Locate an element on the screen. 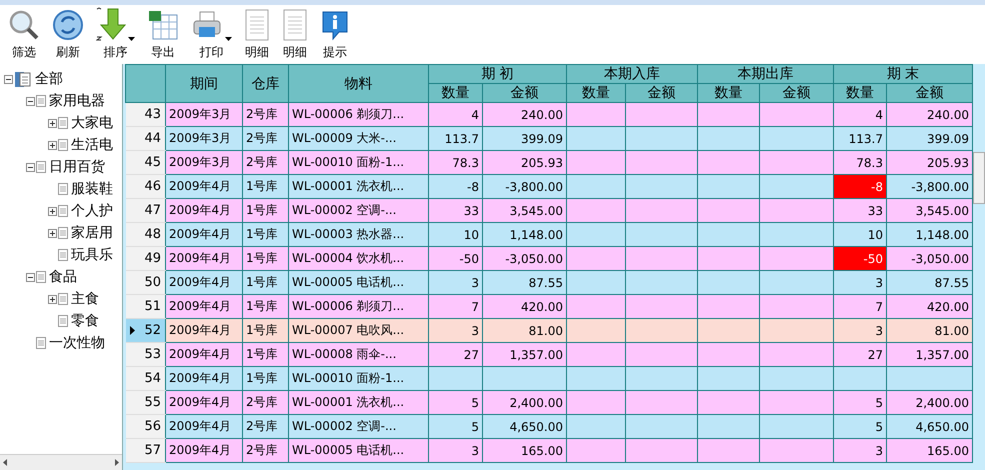  corner-header is located at coordinates (146, 83).